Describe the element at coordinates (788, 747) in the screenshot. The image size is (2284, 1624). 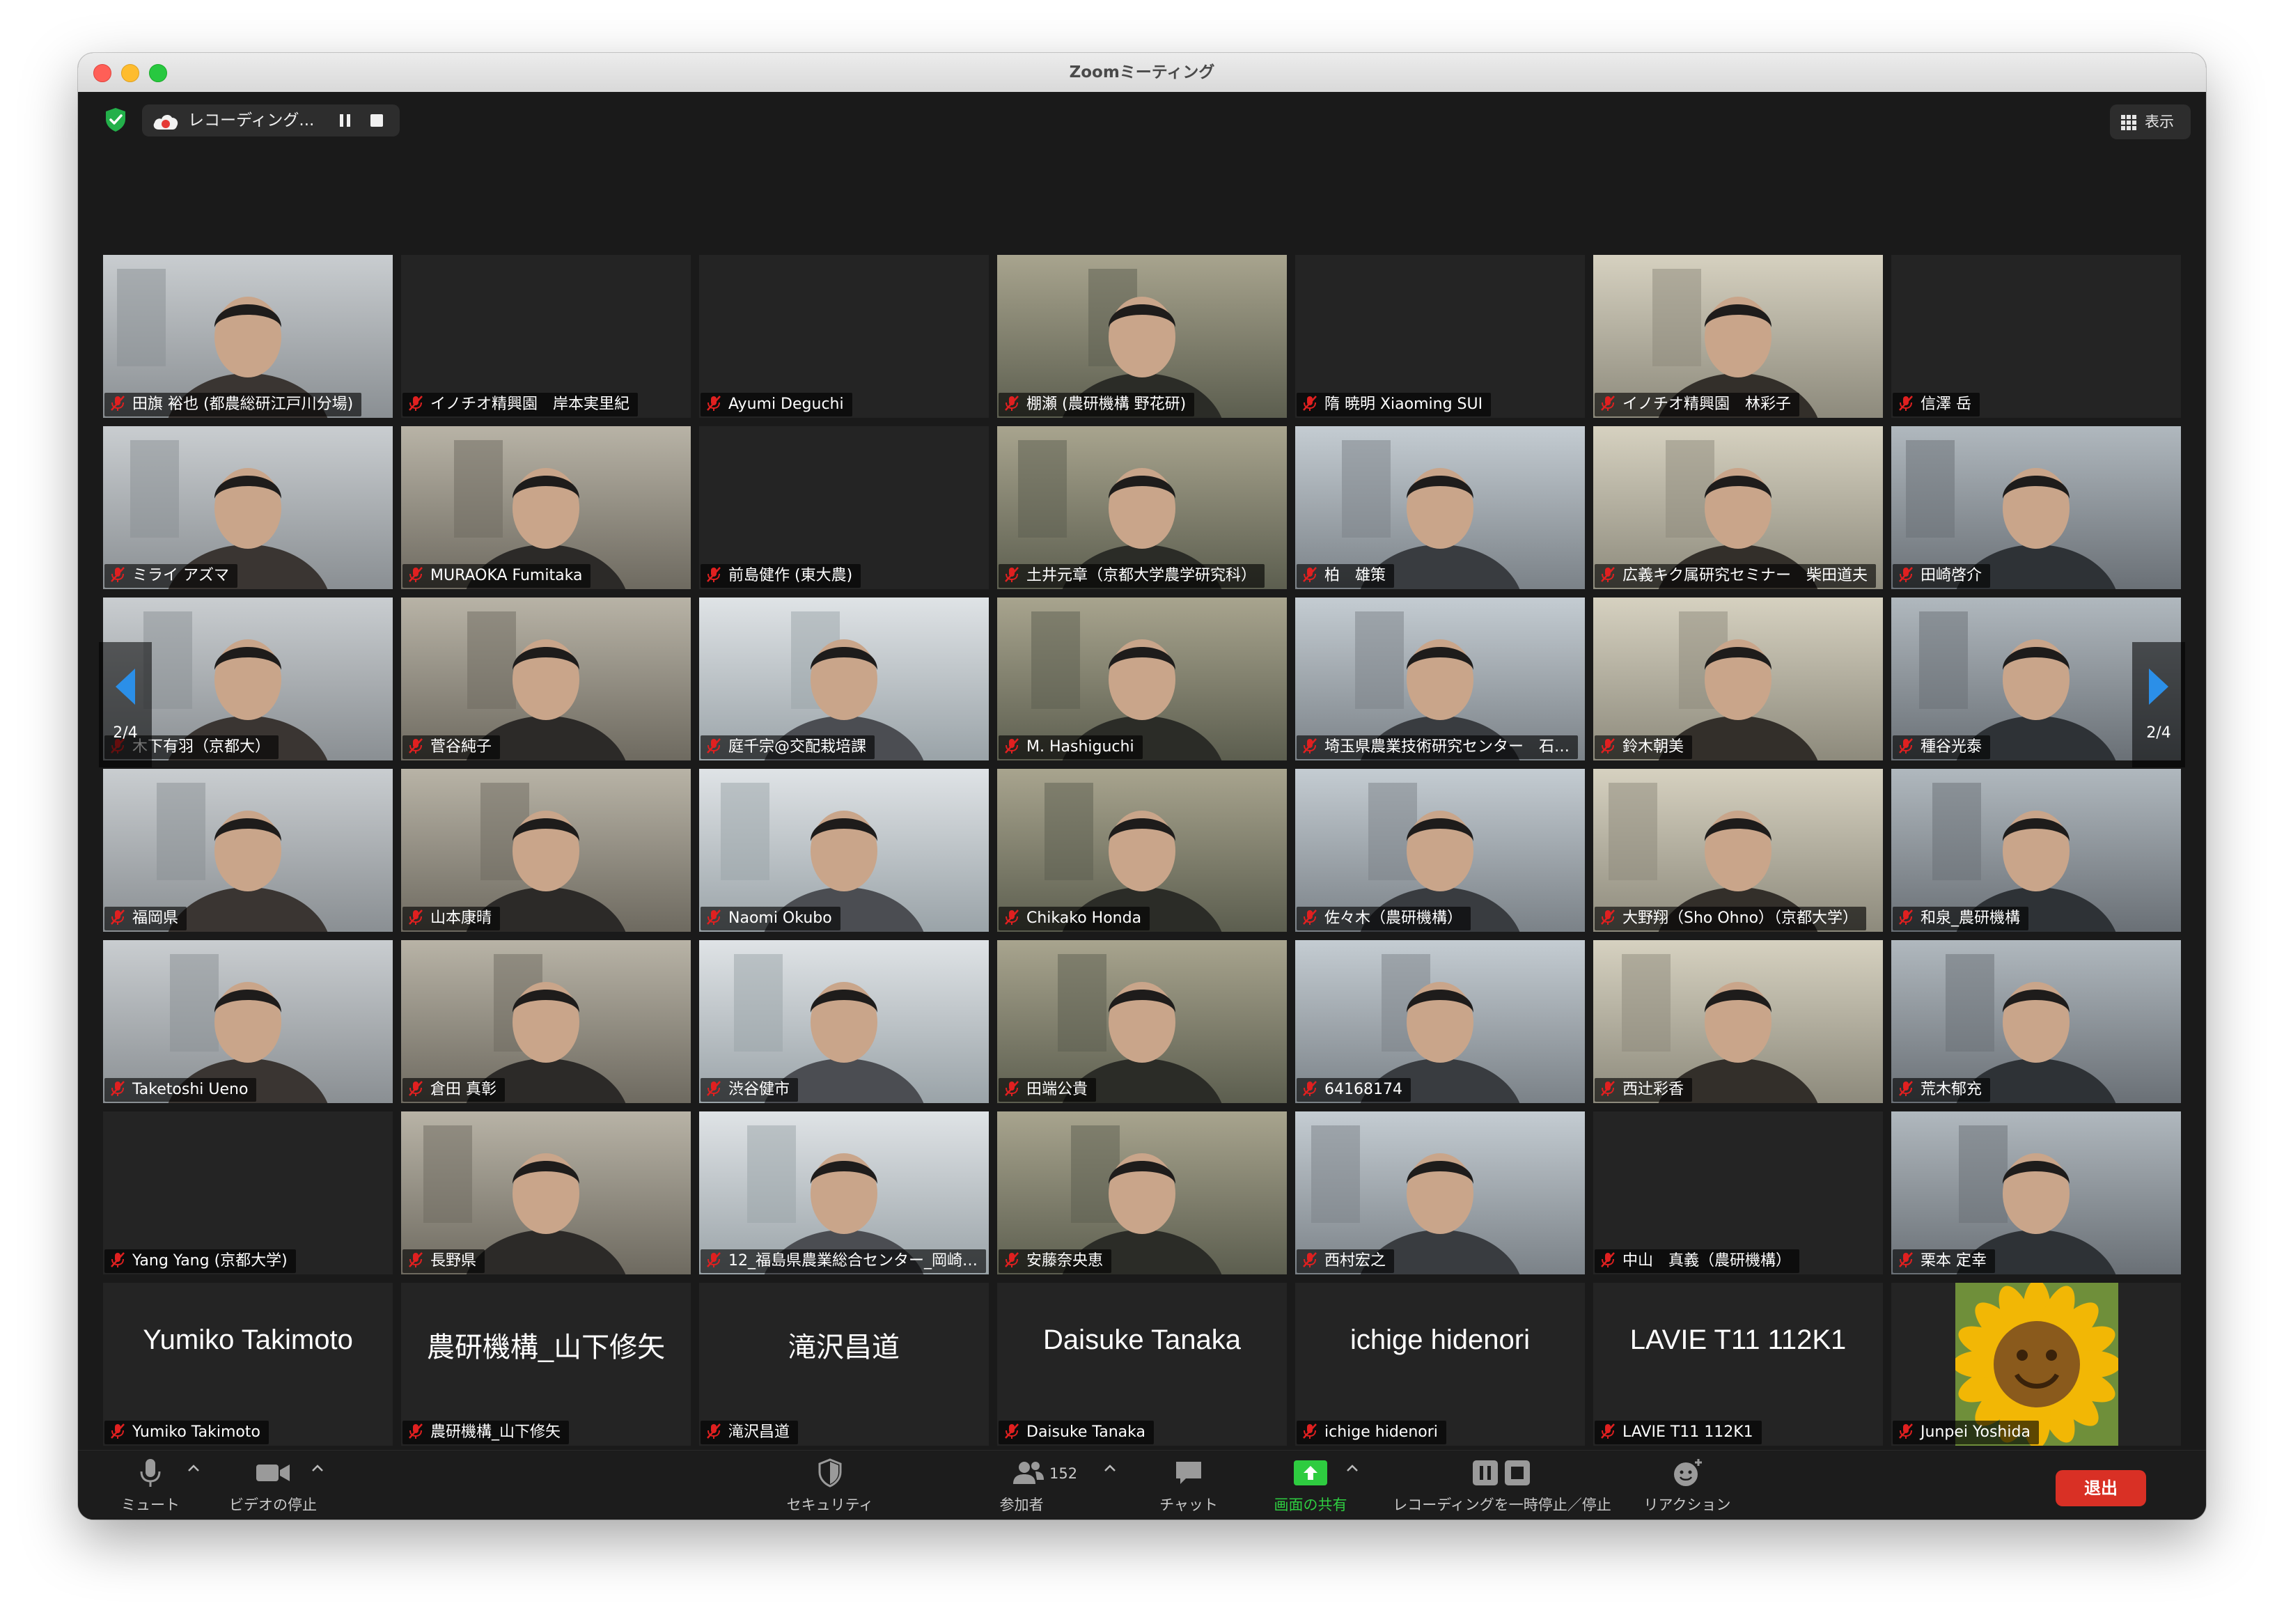
I see `participant-name-label: 庭千宗@交配栽培課` at that location.